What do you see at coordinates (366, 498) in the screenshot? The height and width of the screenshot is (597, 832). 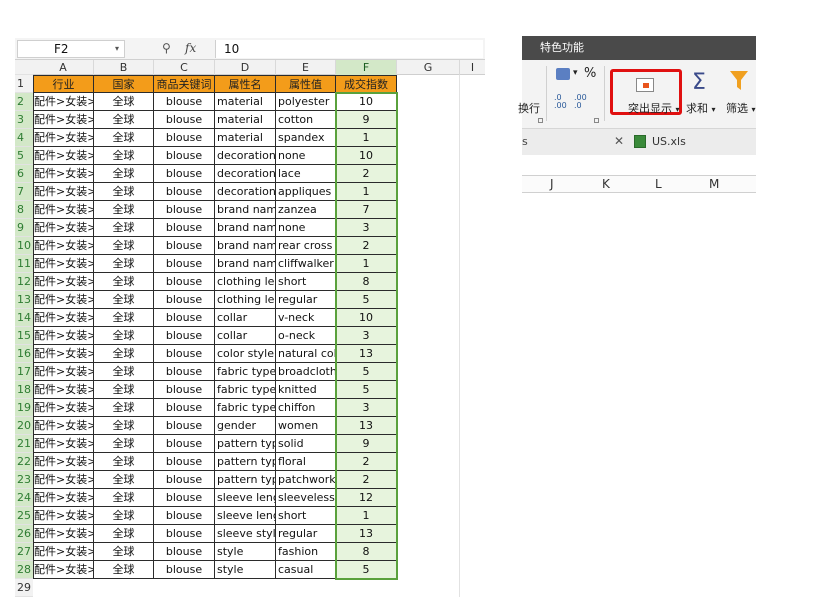 I see `table-cell: 12` at bounding box center [366, 498].